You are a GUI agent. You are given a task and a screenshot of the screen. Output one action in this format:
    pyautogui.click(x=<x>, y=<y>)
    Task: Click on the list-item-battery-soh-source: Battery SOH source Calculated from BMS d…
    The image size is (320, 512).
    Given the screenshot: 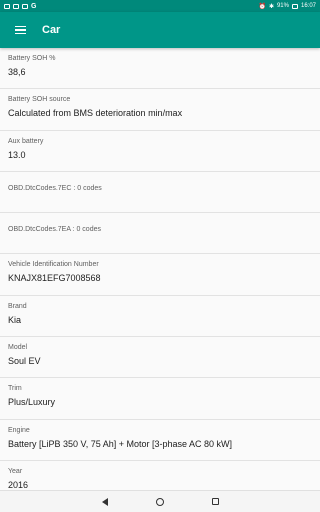 What is the action you would take?
    pyautogui.click(x=160, y=110)
    